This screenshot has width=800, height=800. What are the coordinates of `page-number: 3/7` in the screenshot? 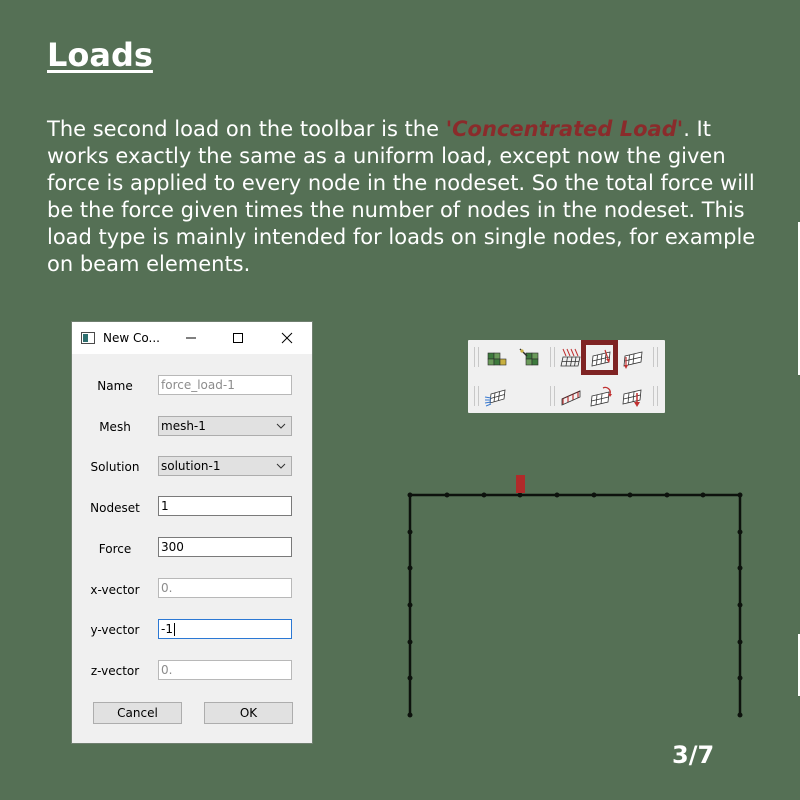 It's located at (693, 755).